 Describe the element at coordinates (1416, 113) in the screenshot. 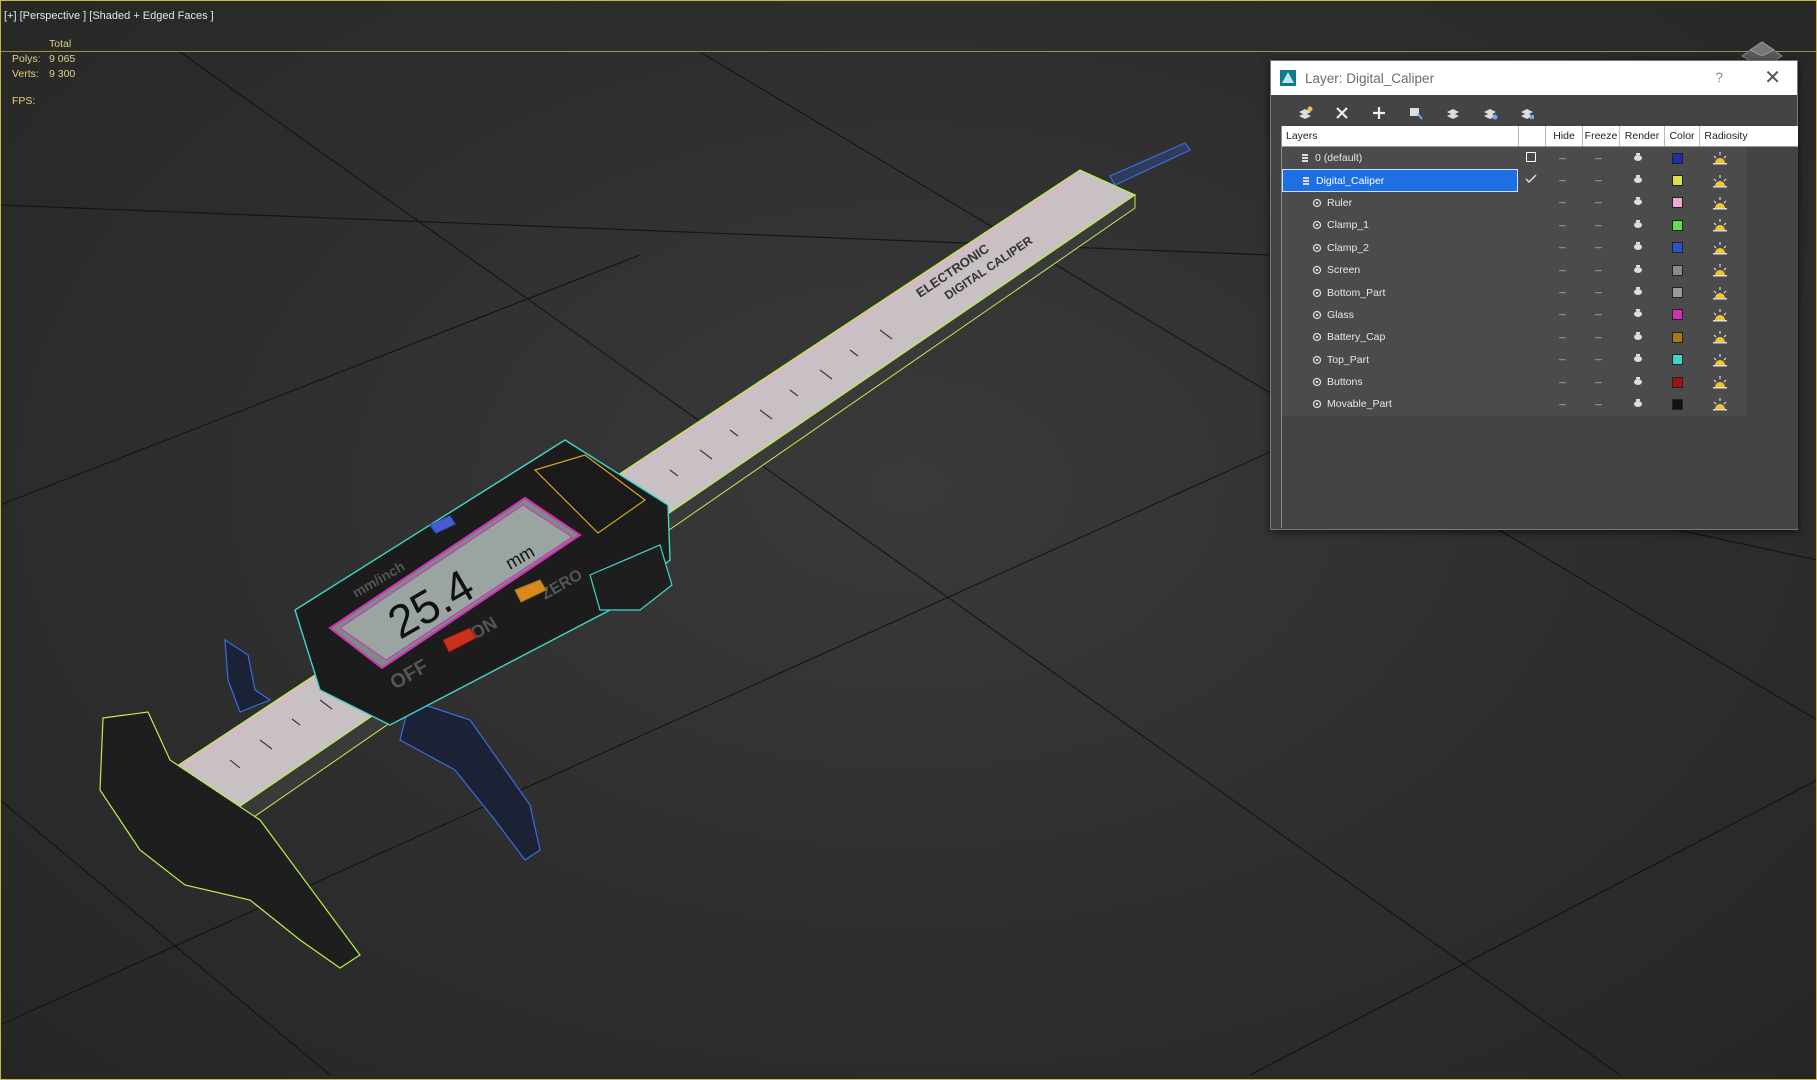

I see `select-highlighted-button` at that location.